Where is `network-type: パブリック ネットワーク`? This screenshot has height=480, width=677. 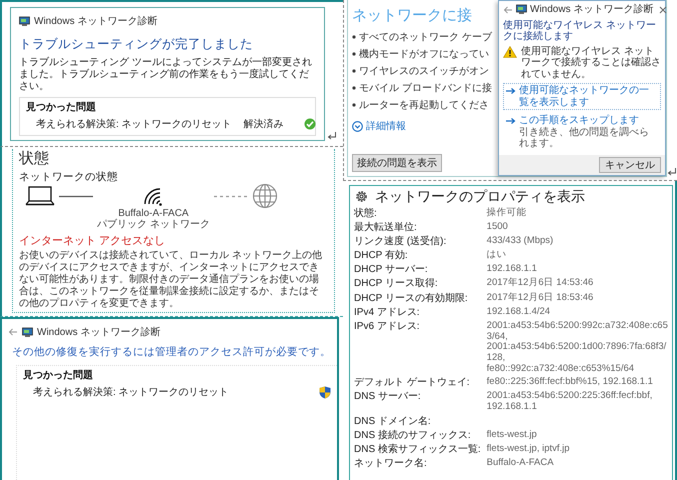 network-type: パブリック ネットワーク is located at coordinates (153, 224).